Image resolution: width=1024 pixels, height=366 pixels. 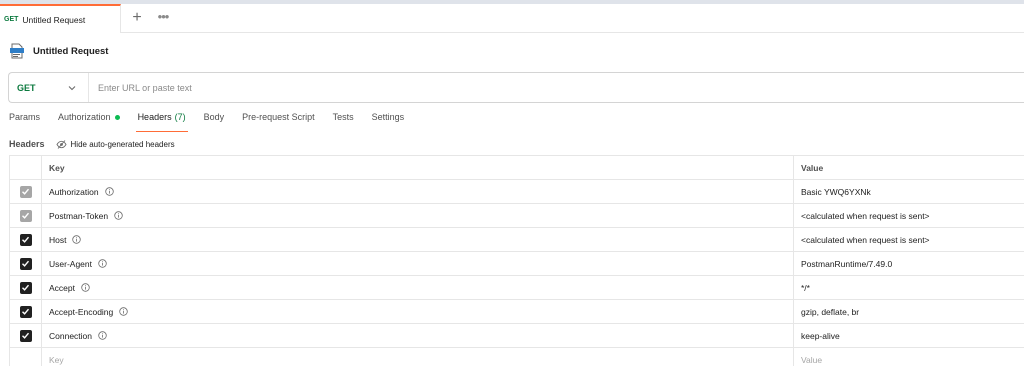 I want to click on tab-untitled-request: GET Untitled Request, so click(x=60, y=18).